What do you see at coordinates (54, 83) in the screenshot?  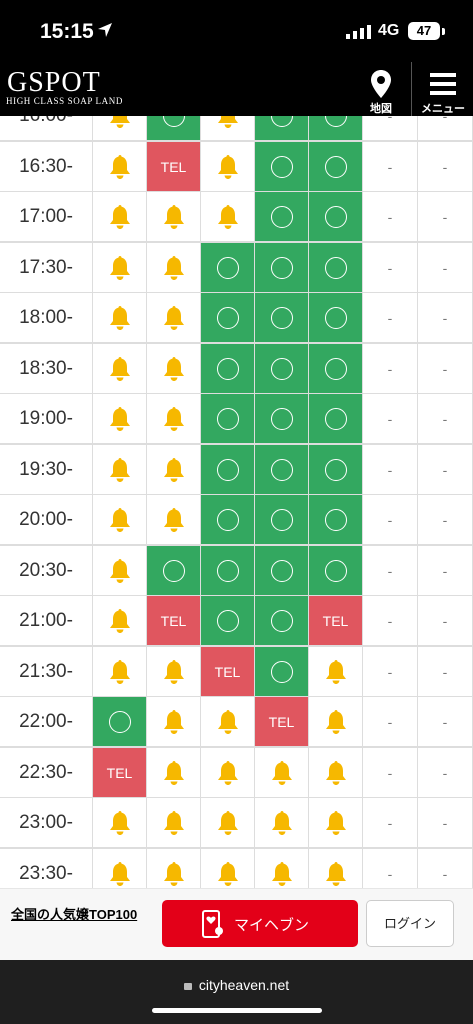 I see `site-logo: GSPOT` at bounding box center [54, 83].